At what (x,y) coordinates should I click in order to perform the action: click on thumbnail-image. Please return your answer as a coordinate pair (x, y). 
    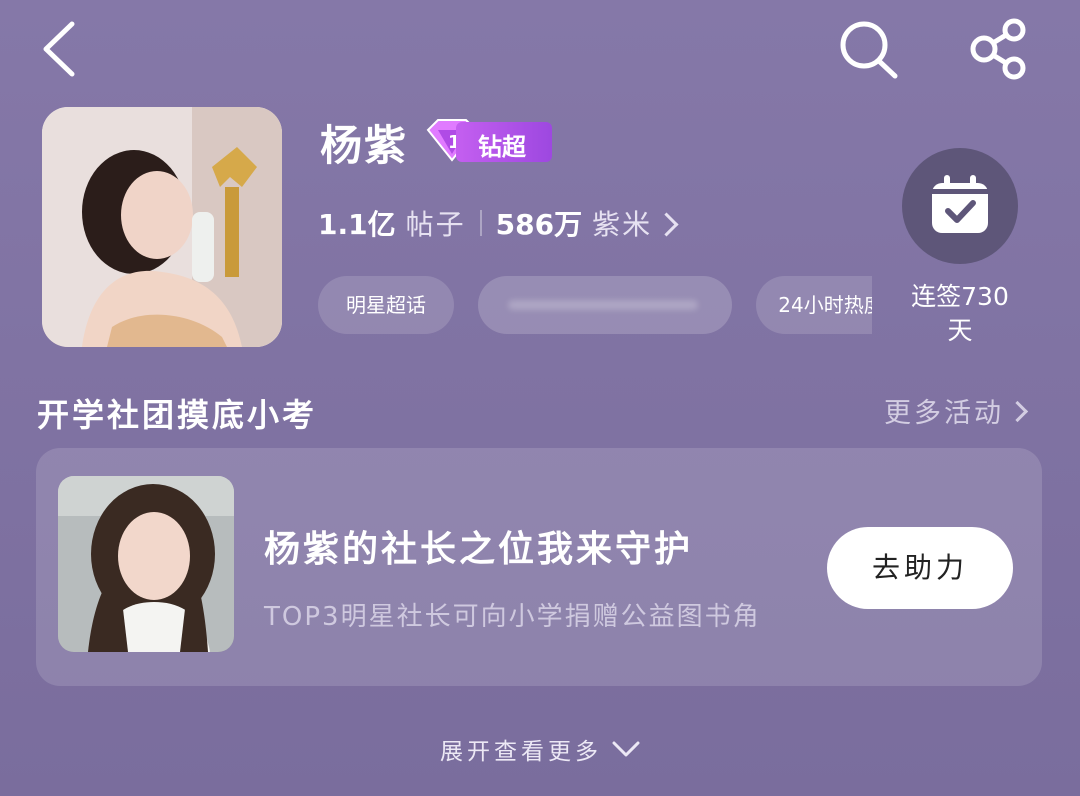
    Looking at the image, I should click on (146, 564).